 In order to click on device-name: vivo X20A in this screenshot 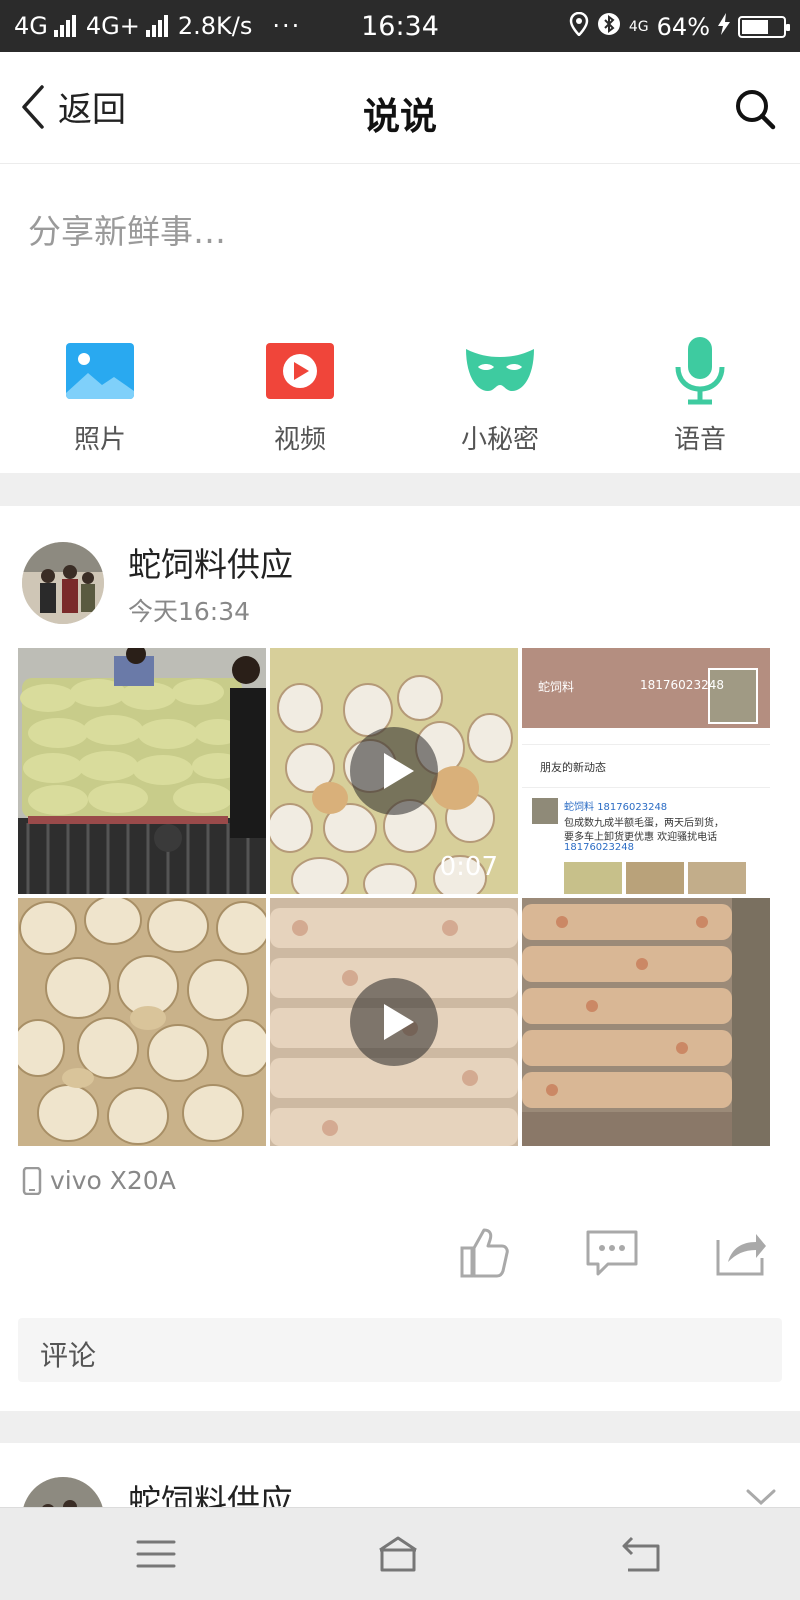, I will do `click(113, 1180)`.